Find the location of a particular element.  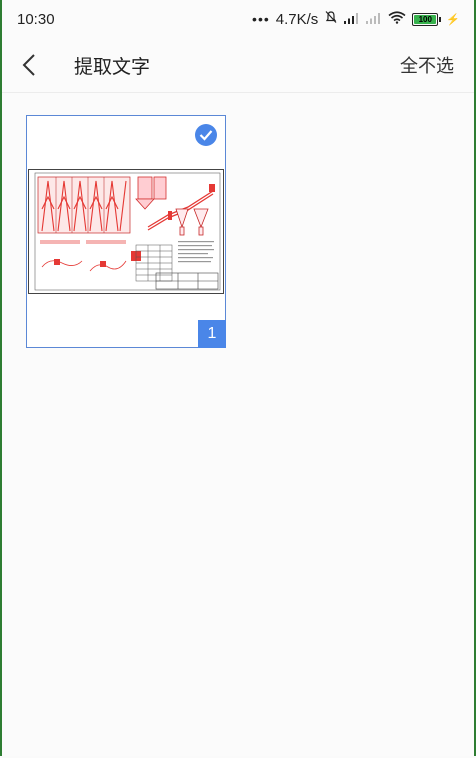

charging-bolt-icon: ⚡ is located at coordinates (453, 19).